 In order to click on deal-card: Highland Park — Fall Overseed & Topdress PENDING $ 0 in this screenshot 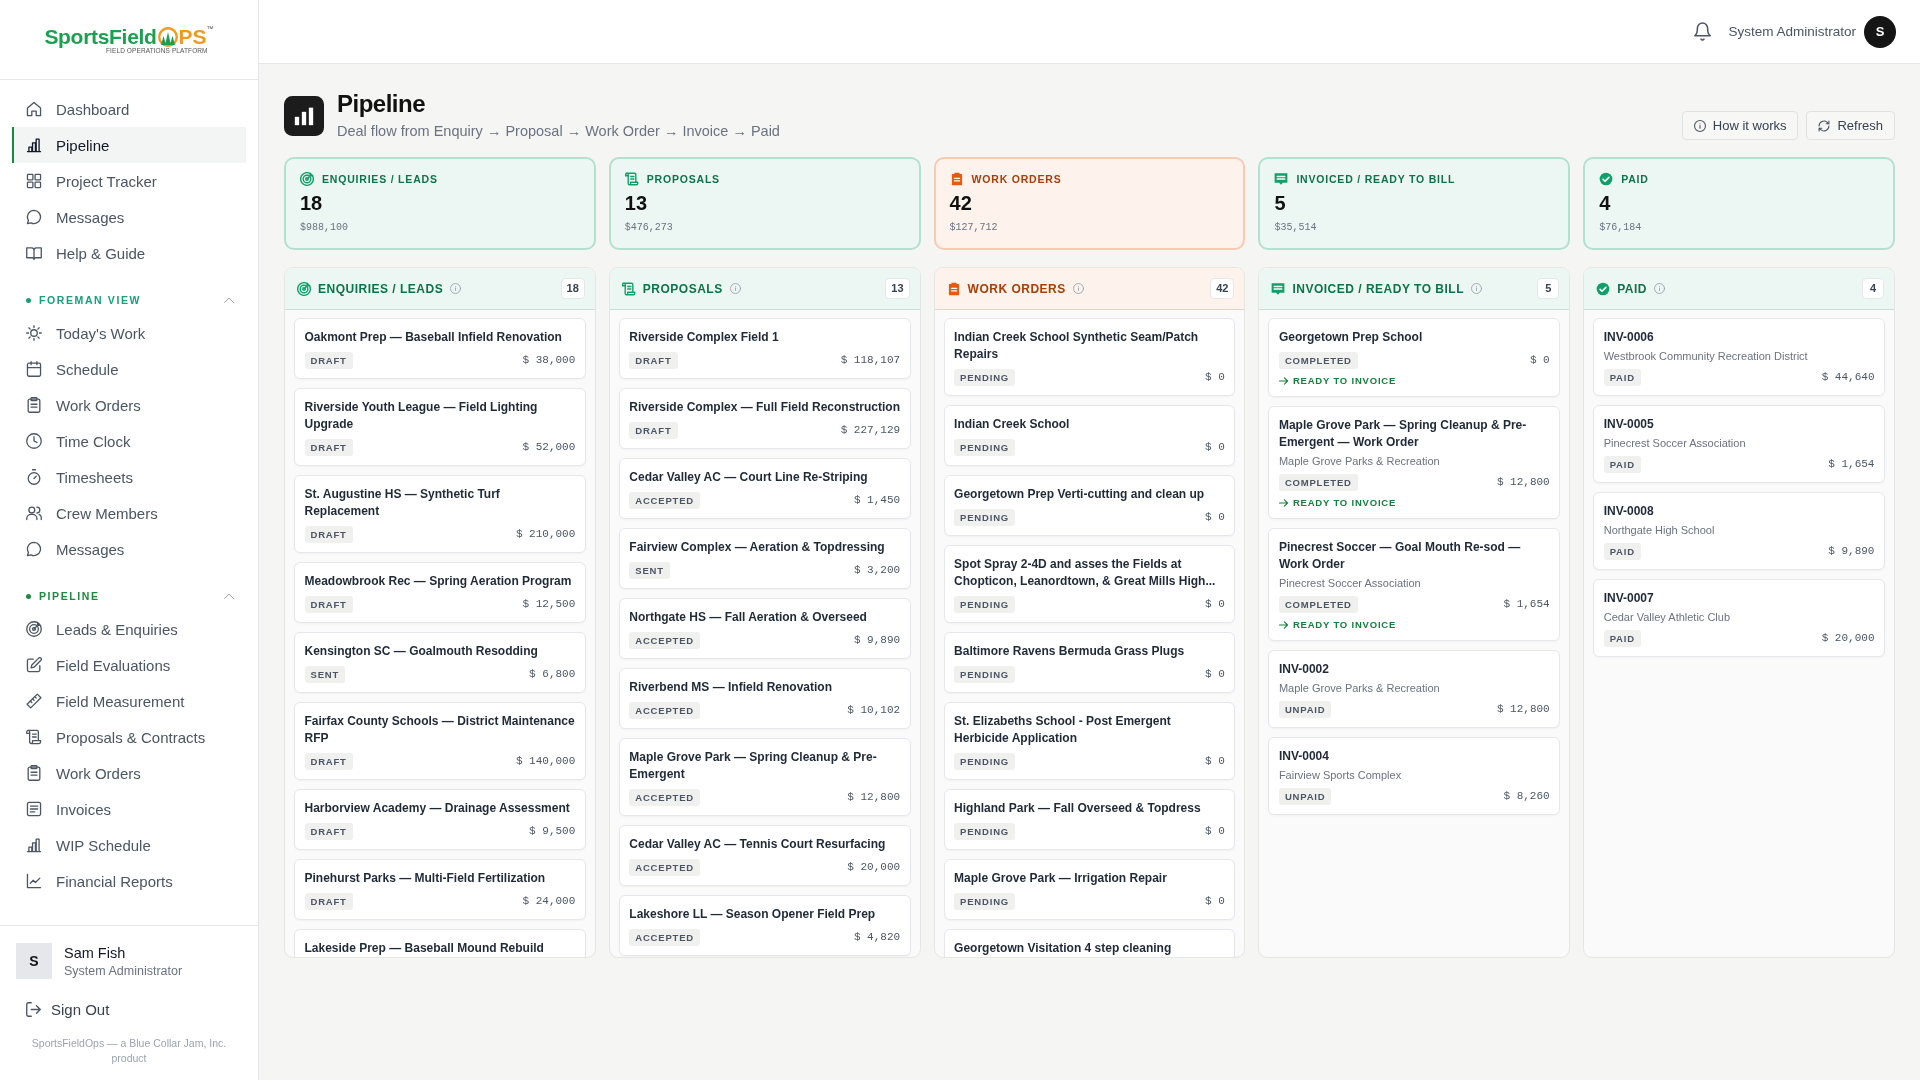, I will do `click(1089, 819)`.